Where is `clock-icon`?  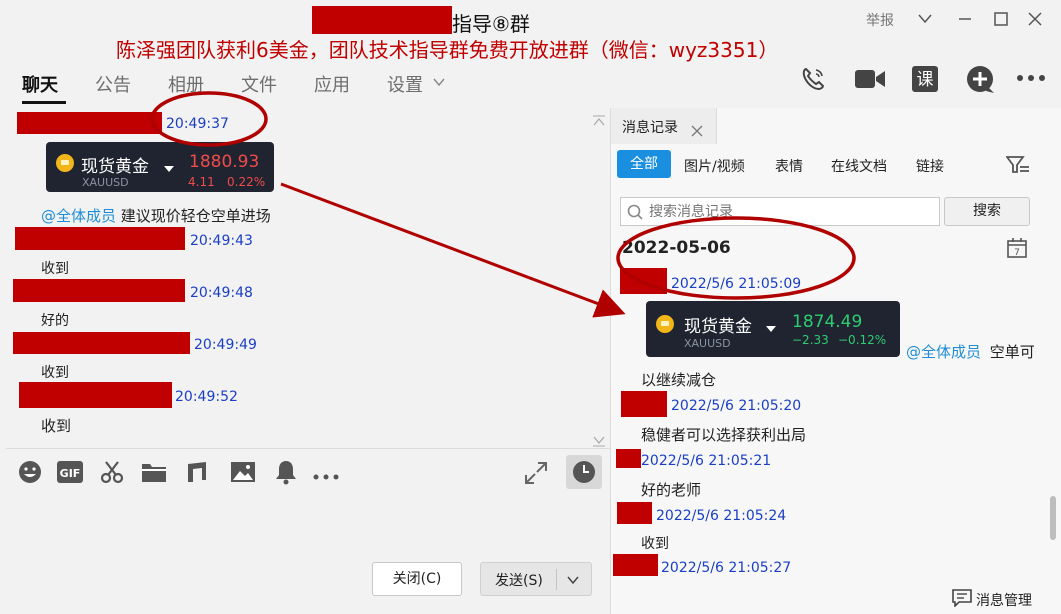 clock-icon is located at coordinates (584, 472).